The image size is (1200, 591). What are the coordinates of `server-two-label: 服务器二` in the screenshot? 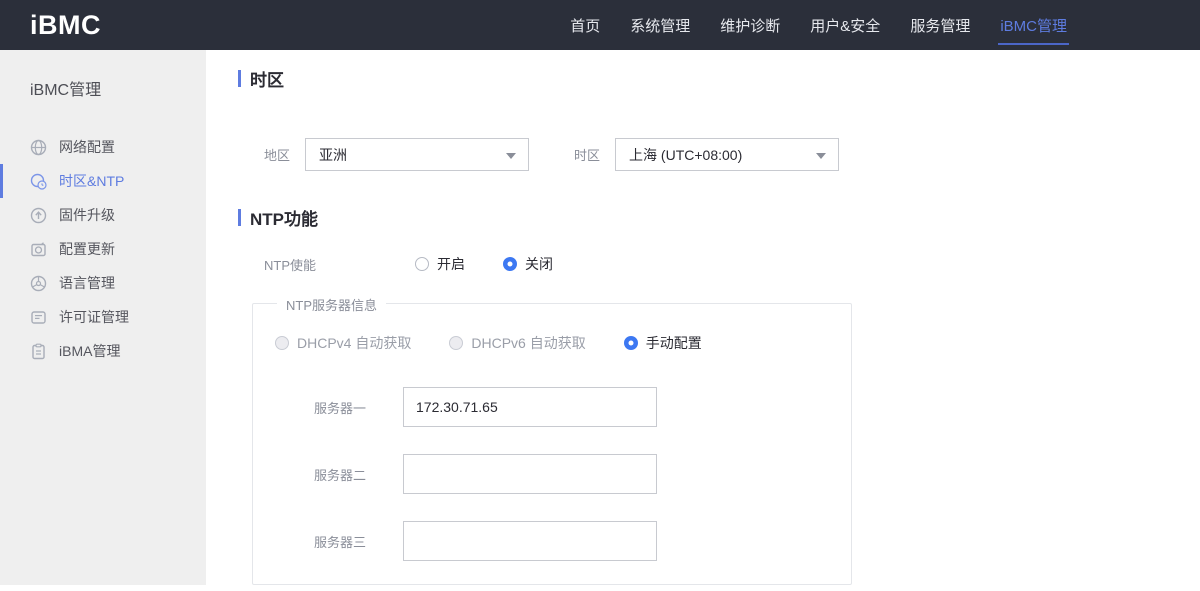 It's located at (340, 475).